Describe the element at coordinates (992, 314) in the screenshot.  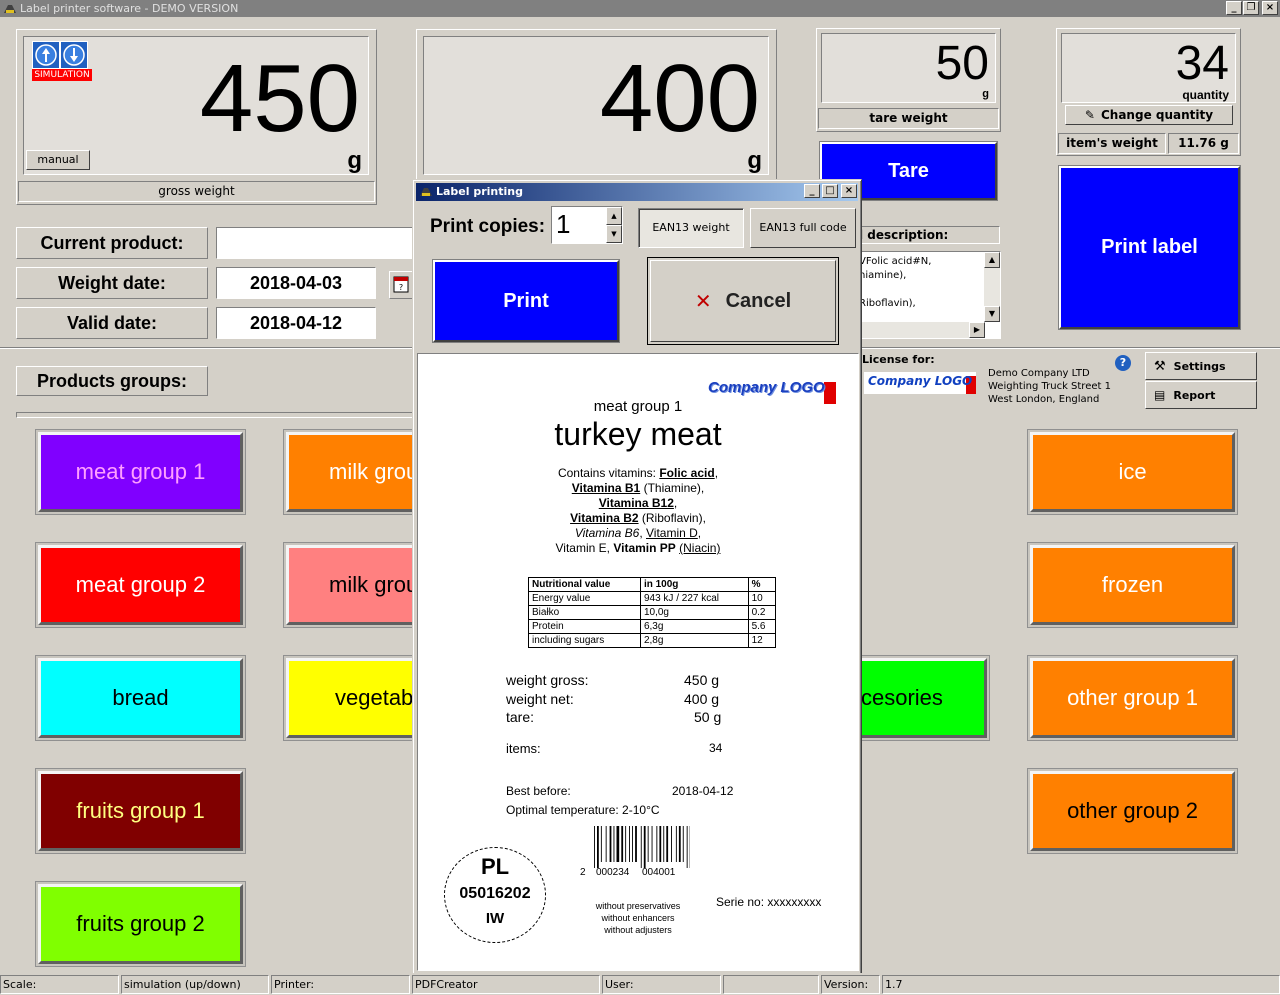
I see `scroll-down-icon: ▼` at that location.